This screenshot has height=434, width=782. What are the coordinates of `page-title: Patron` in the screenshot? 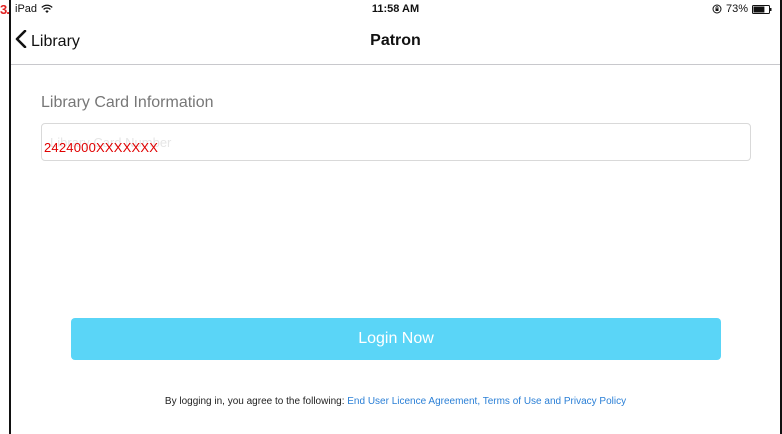 It's located at (395, 40).